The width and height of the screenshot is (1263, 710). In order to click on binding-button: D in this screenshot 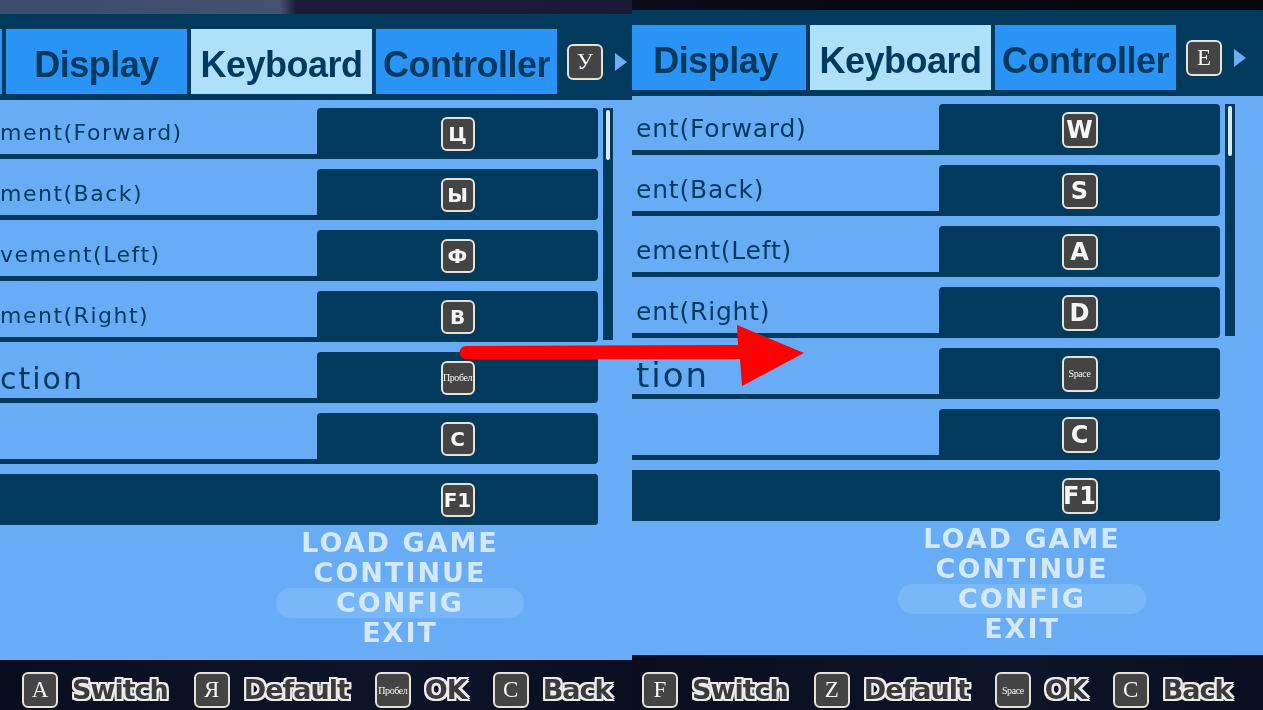, I will do `click(1079, 312)`.